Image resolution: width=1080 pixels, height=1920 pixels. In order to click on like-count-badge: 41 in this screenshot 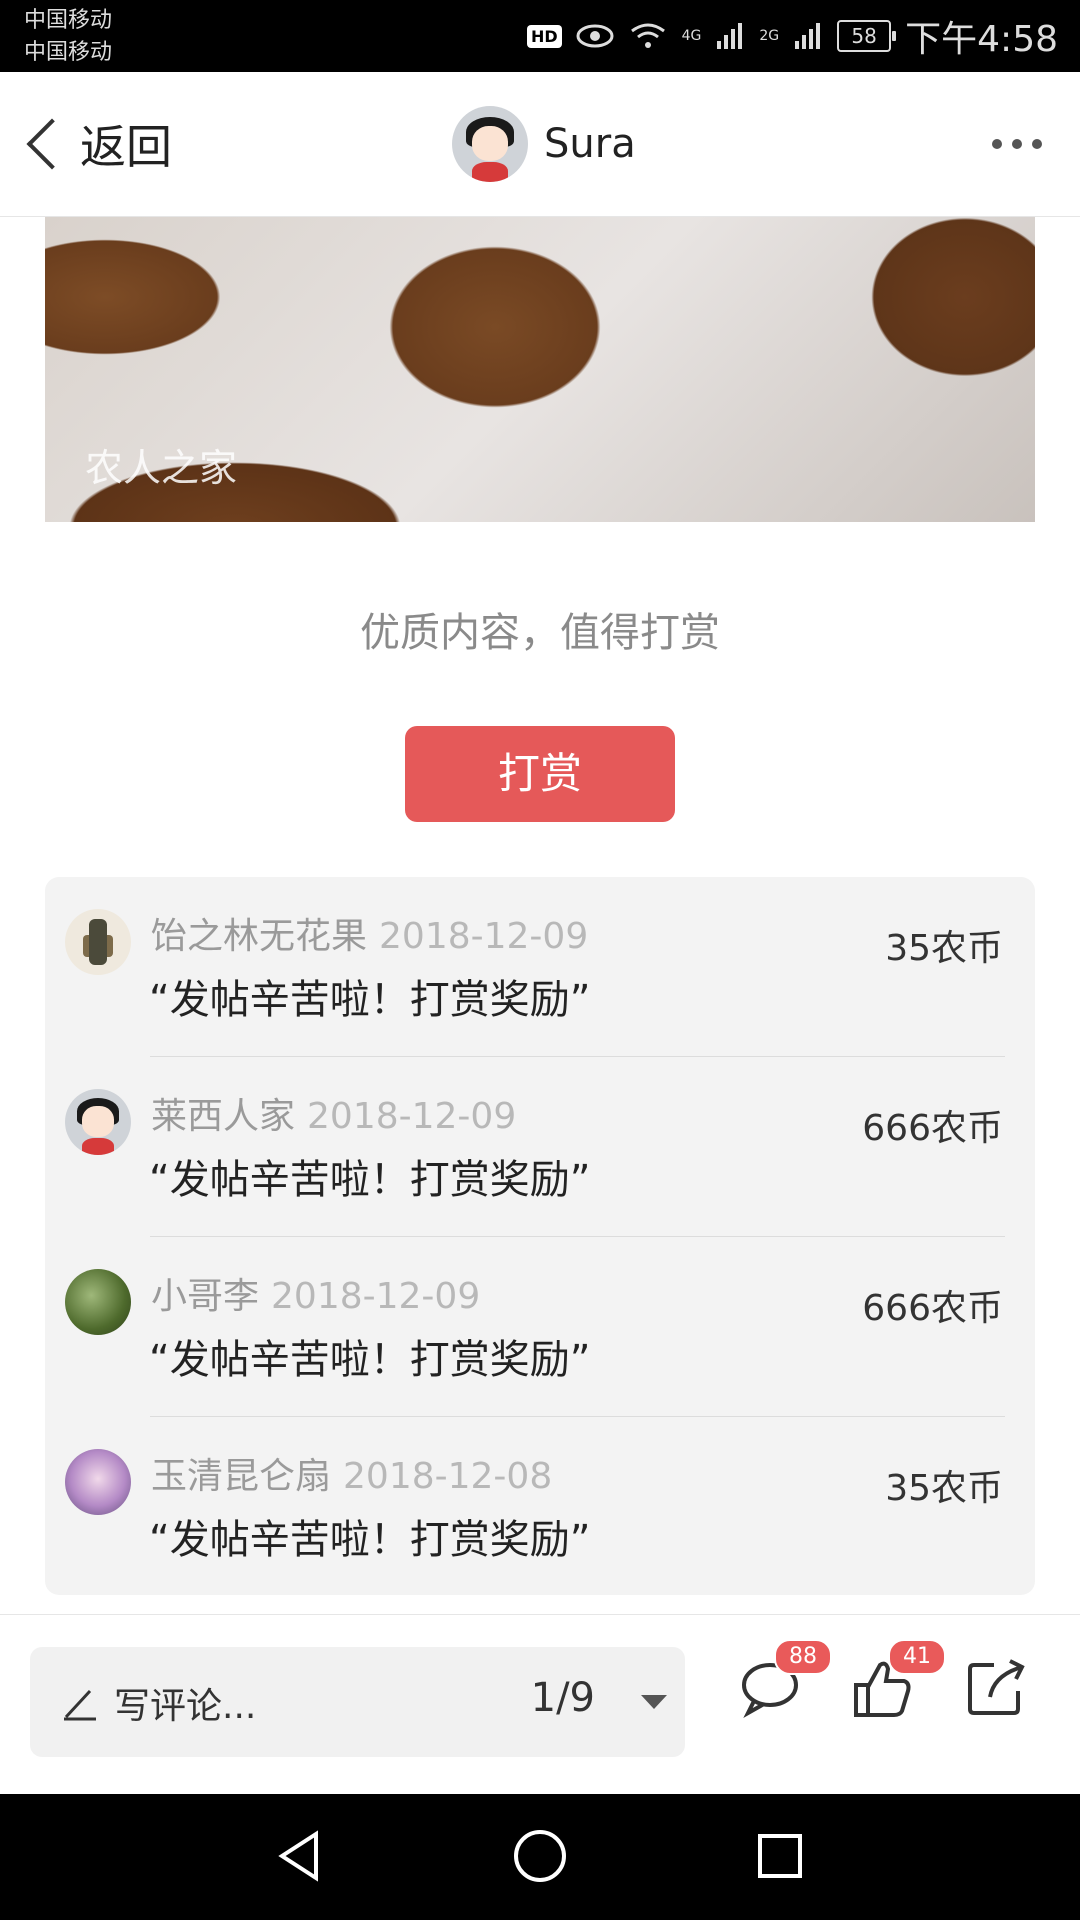, I will do `click(917, 1657)`.